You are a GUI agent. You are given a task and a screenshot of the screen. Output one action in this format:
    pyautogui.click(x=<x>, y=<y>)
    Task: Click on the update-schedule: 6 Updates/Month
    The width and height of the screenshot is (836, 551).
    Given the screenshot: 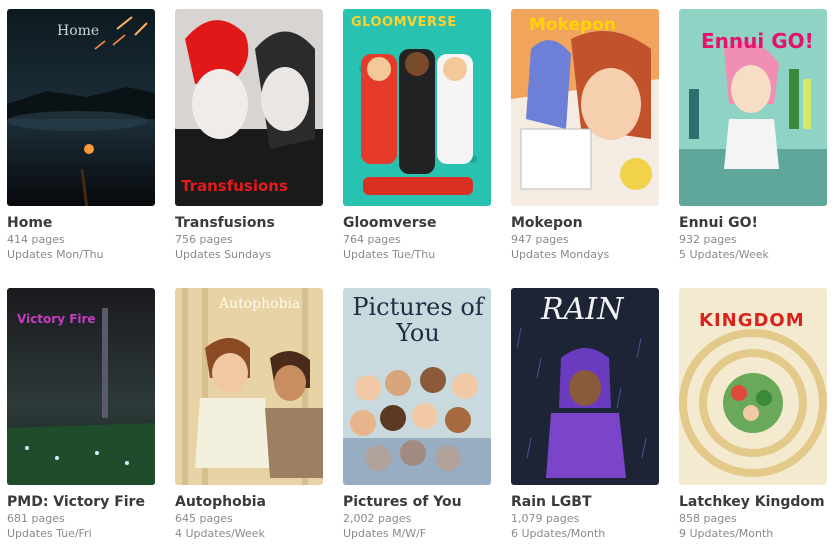 What is the action you would take?
    pyautogui.click(x=558, y=533)
    